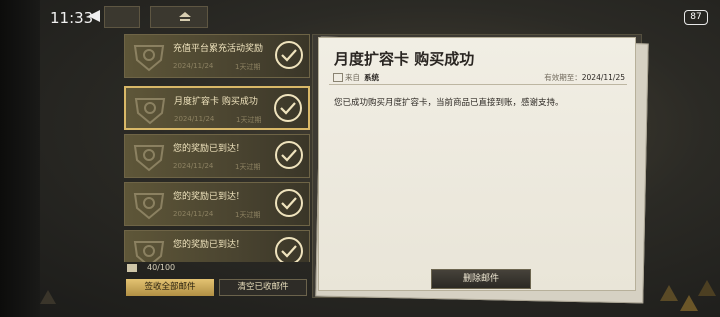  I want to click on mail-title: 充值平台累充活动奖励, so click(218, 49).